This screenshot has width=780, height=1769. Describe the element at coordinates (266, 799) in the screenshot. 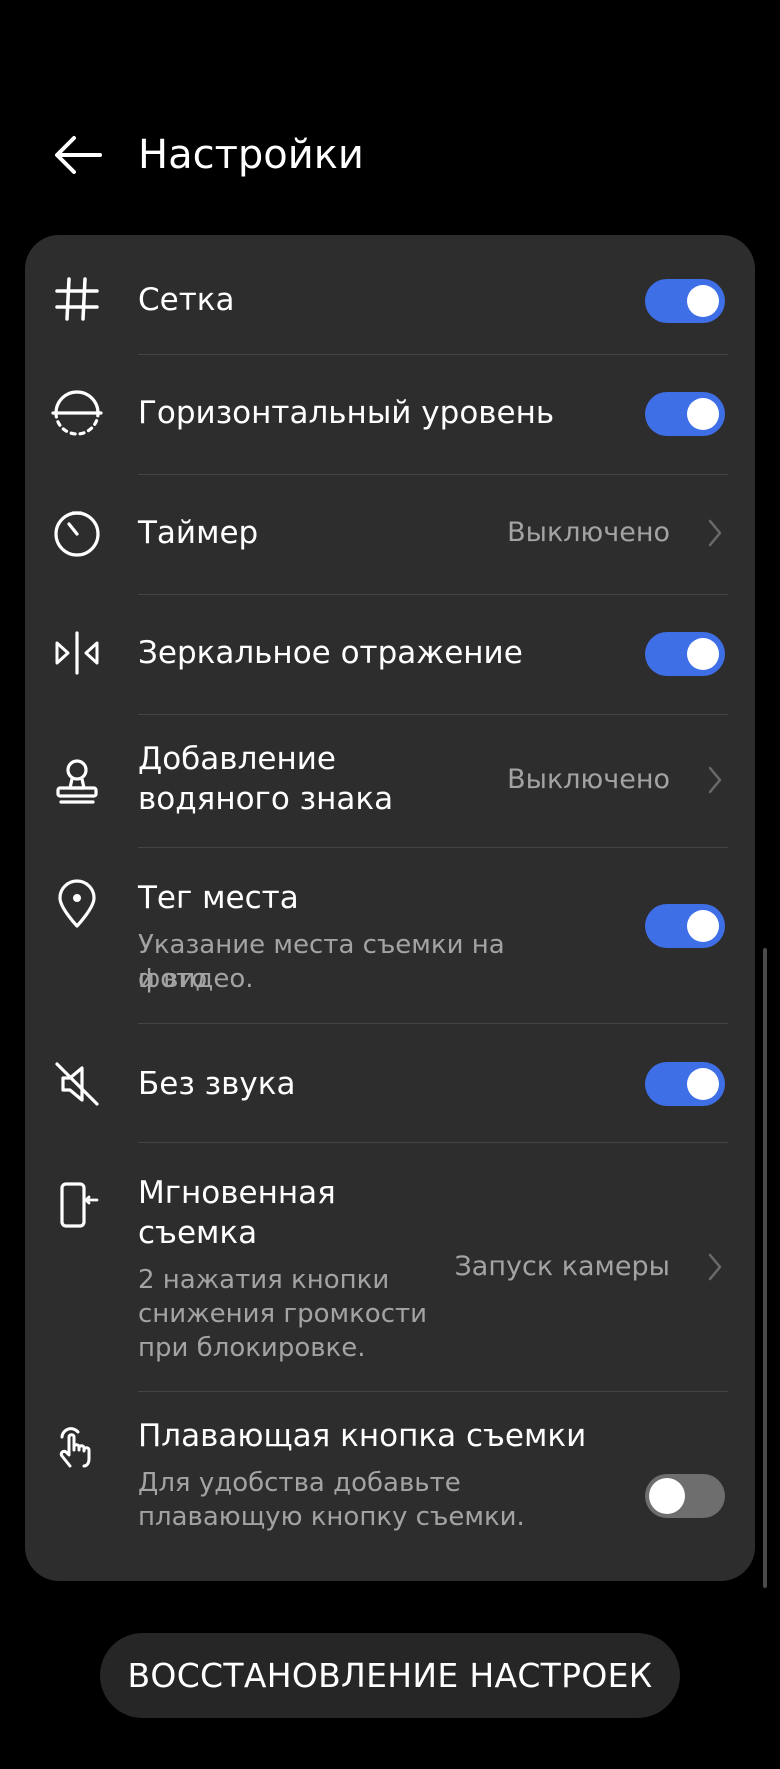

I see `setting-watermark-label-line2: водяного знака` at that location.